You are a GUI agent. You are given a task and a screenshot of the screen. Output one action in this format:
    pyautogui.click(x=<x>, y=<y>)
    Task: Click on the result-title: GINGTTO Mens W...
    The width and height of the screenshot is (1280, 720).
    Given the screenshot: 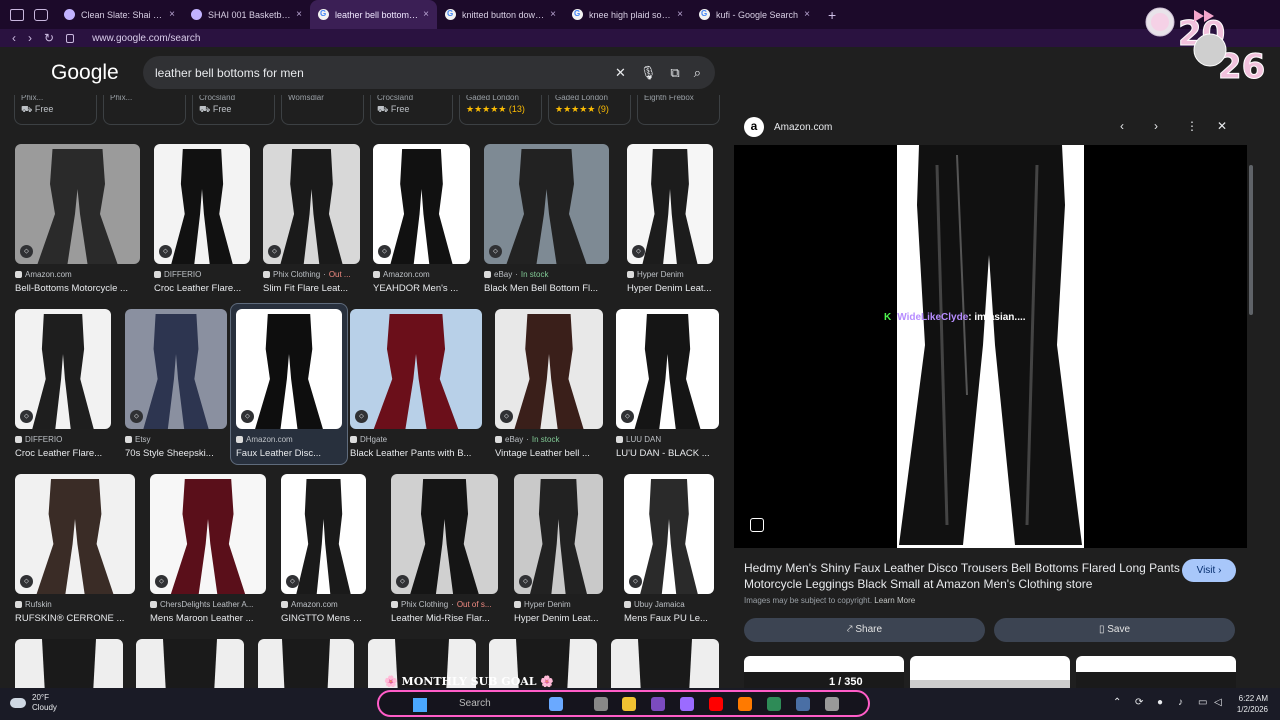 What is the action you would take?
    pyautogui.click(x=323, y=618)
    